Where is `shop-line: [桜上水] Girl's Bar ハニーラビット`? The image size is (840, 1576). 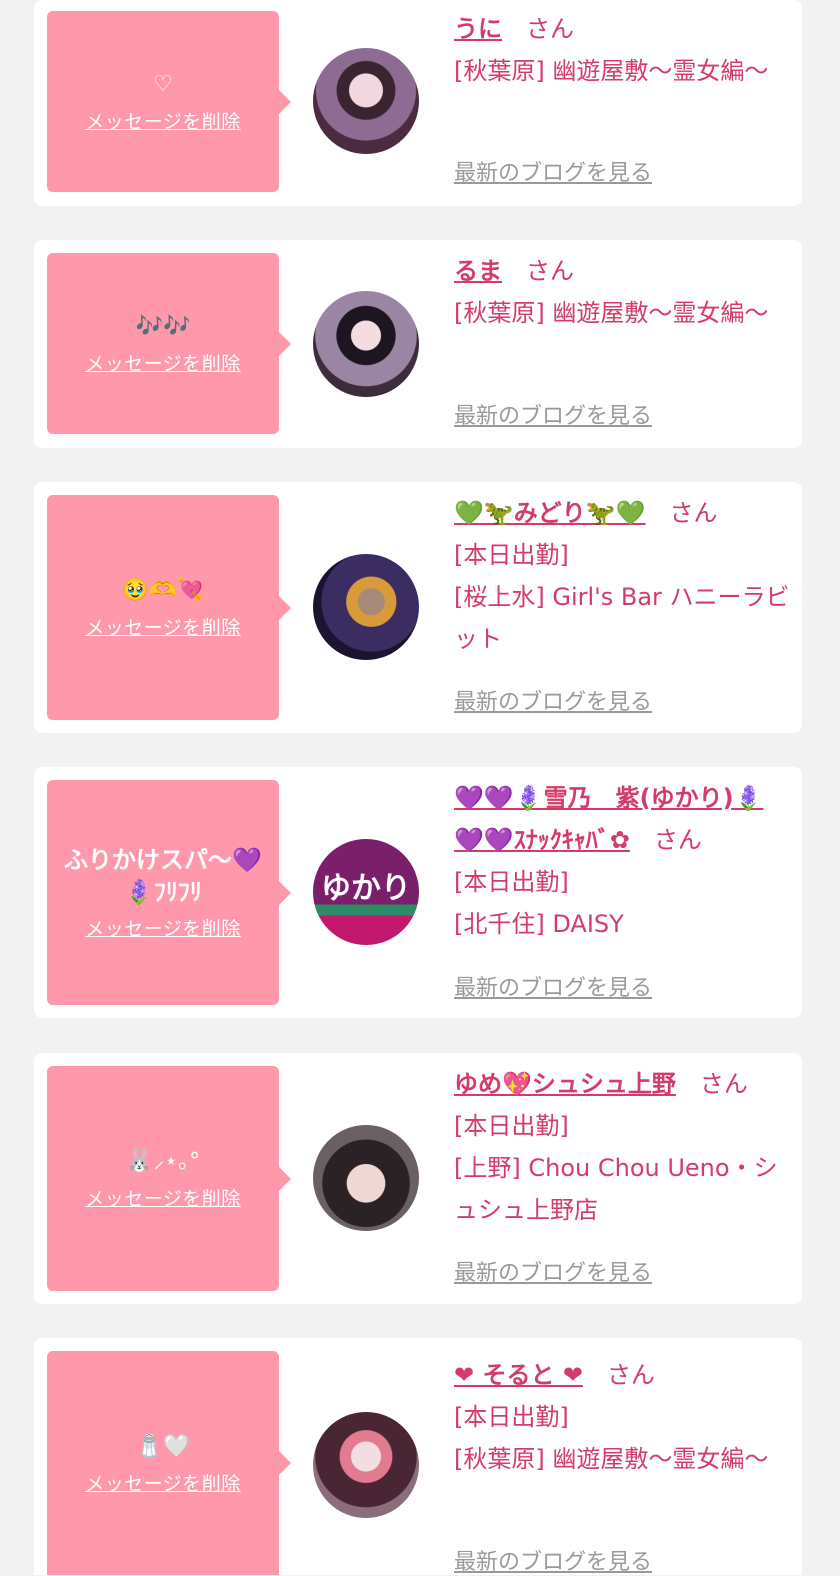 shop-line: [桜上水] Girl's Bar ハニーラビット is located at coordinates (622, 618).